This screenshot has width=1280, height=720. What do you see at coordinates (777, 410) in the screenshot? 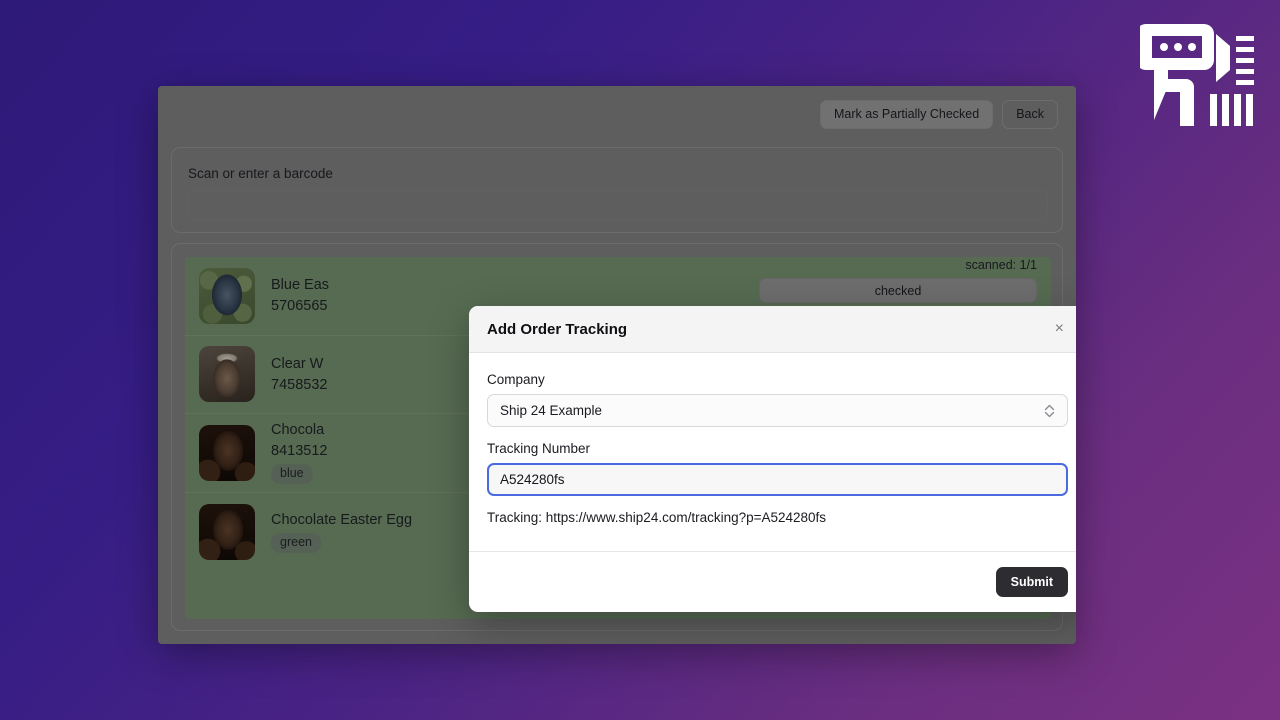
I see `company-select: Ship 24 Example` at bounding box center [777, 410].